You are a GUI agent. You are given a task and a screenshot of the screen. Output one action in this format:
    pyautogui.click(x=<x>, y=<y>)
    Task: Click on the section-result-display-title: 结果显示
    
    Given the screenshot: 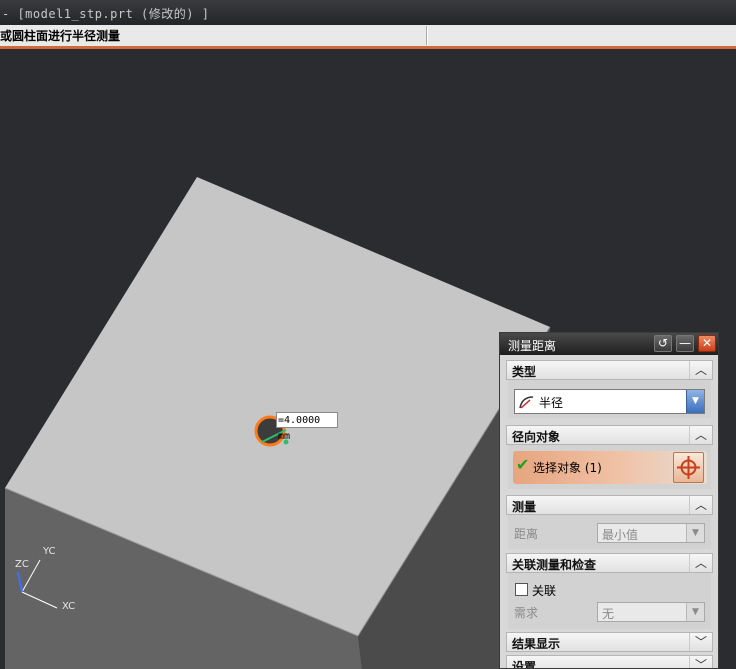 What is the action you would take?
    pyautogui.click(x=536, y=644)
    